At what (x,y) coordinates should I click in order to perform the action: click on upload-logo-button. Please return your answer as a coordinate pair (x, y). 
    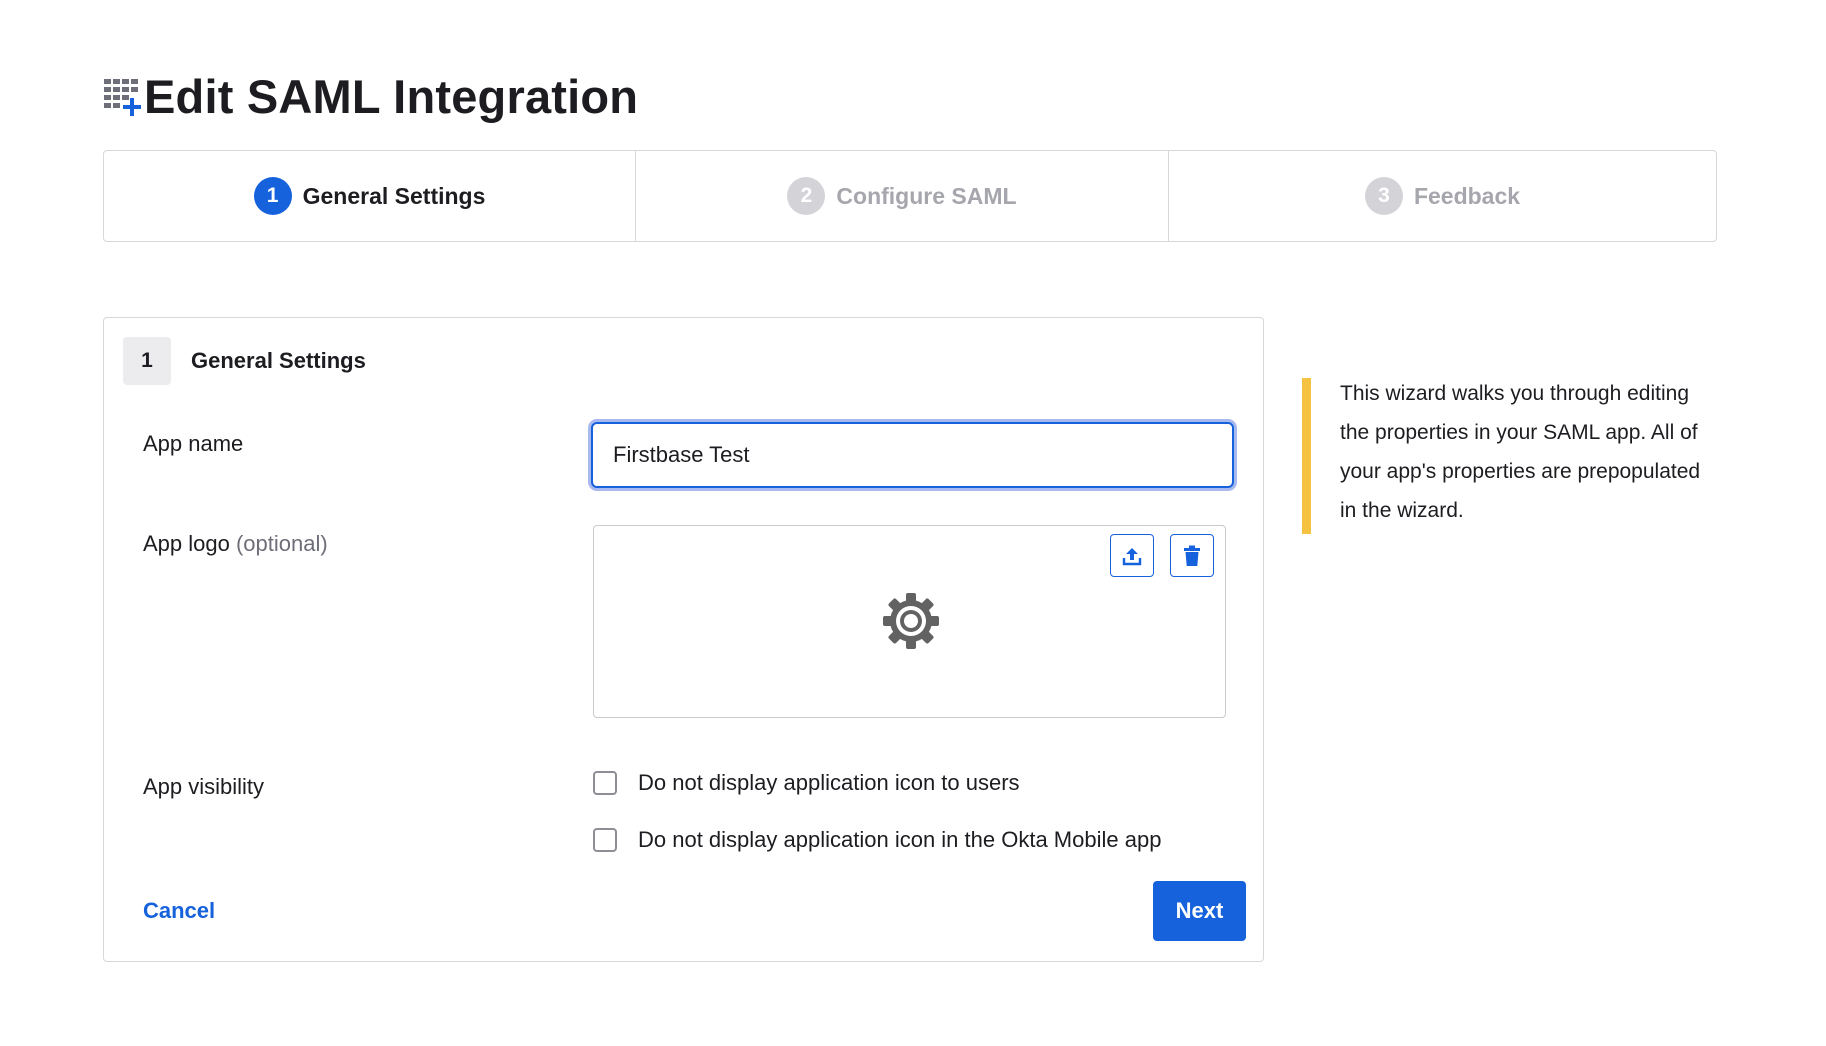
    Looking at the image, I should click on (1132, 555).